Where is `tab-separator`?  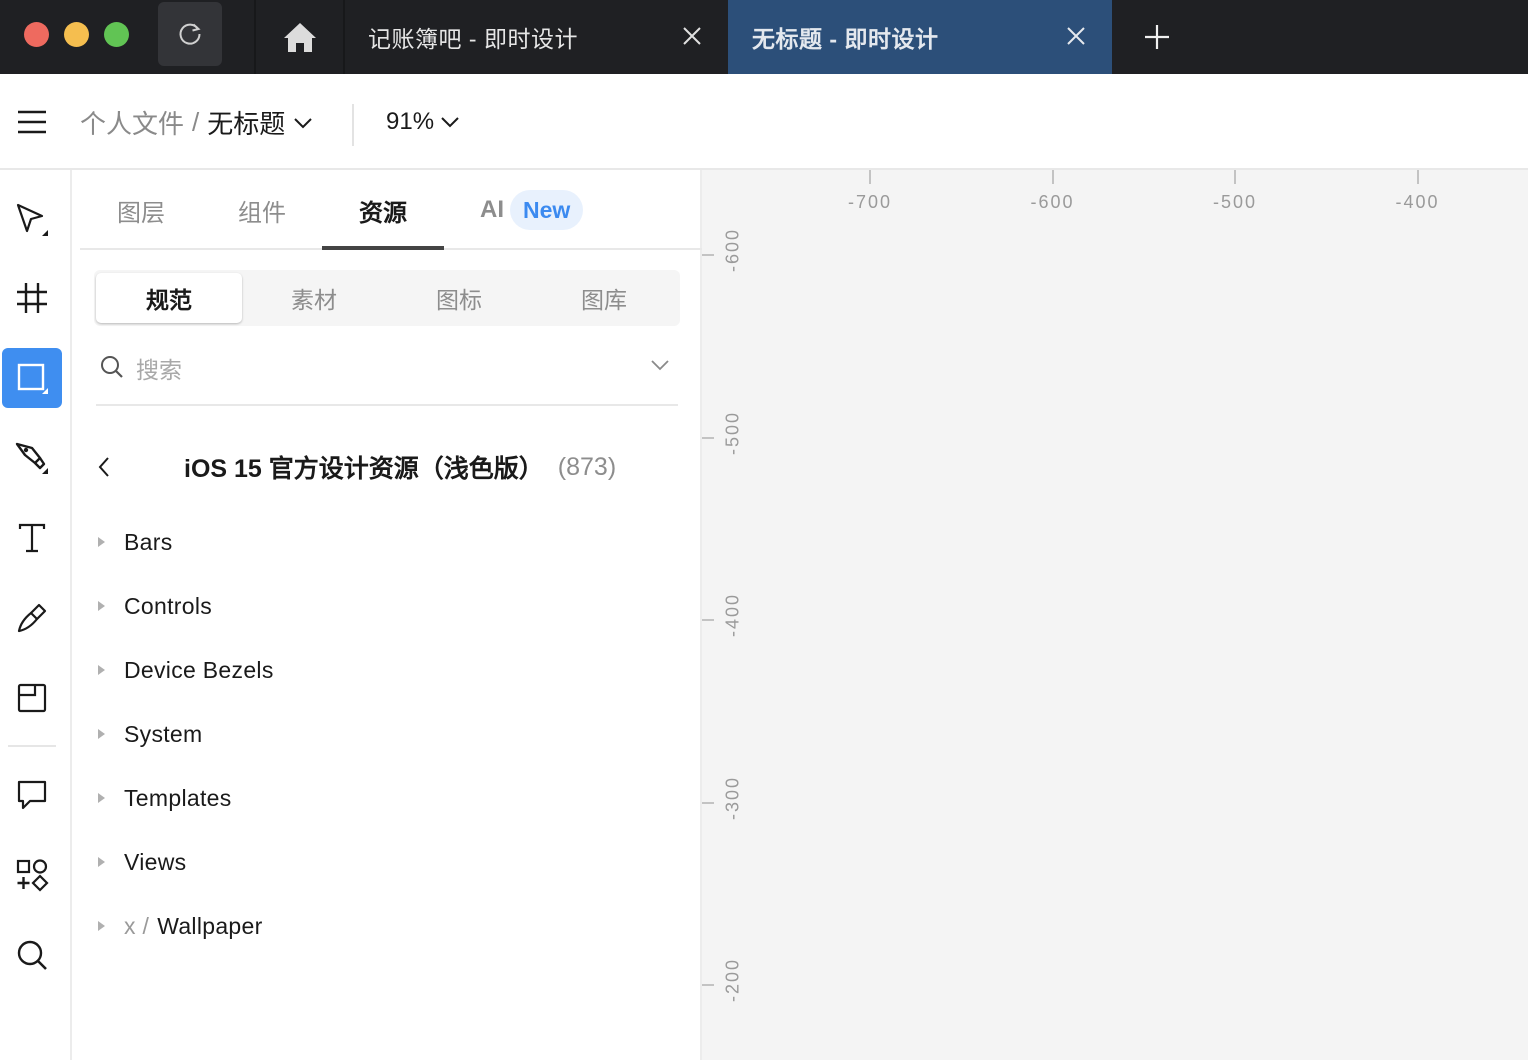
tab-separator is located at coordinates (344, 37).